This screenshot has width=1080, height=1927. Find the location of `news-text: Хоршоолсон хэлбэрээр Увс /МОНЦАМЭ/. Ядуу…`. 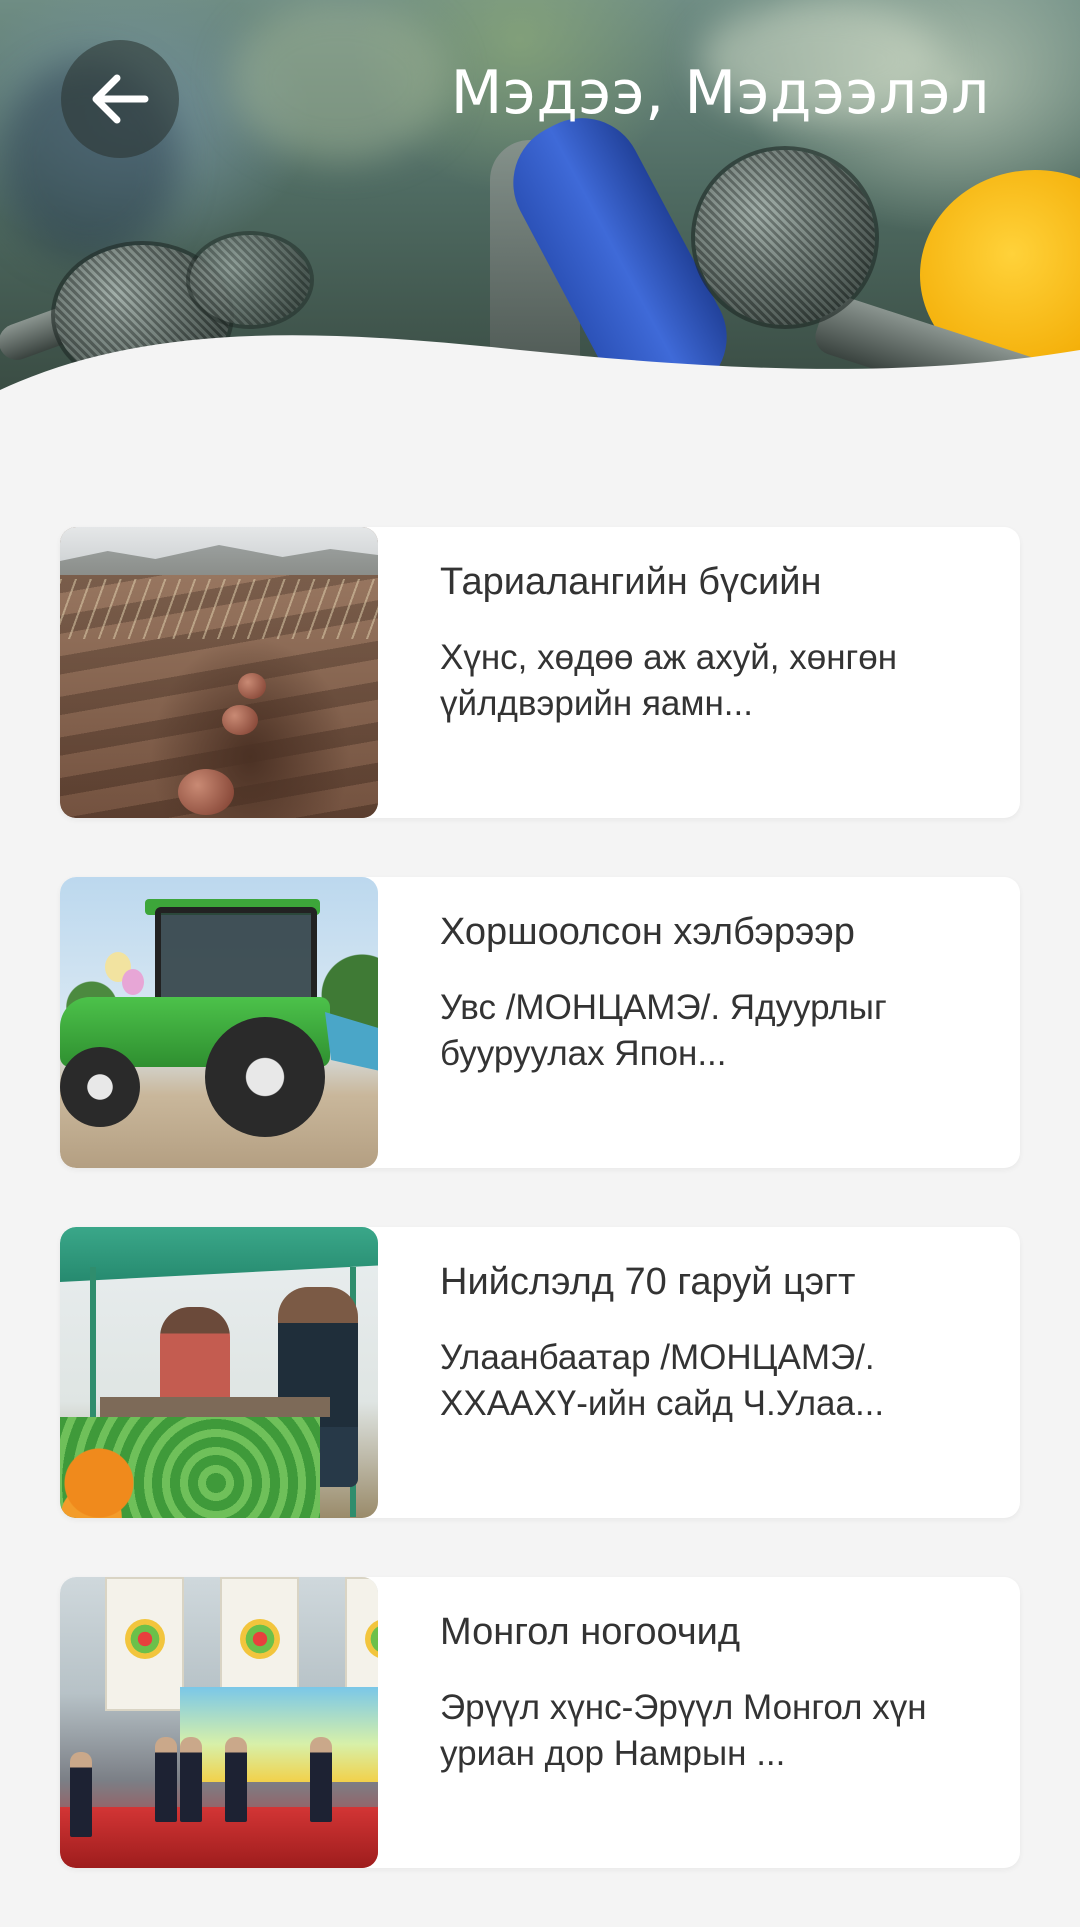

news-text: Хоршоолсон хэлбэрээр Увс /МОНЦАМЭ/. Ядуу… is located at coordinates (710, 977).